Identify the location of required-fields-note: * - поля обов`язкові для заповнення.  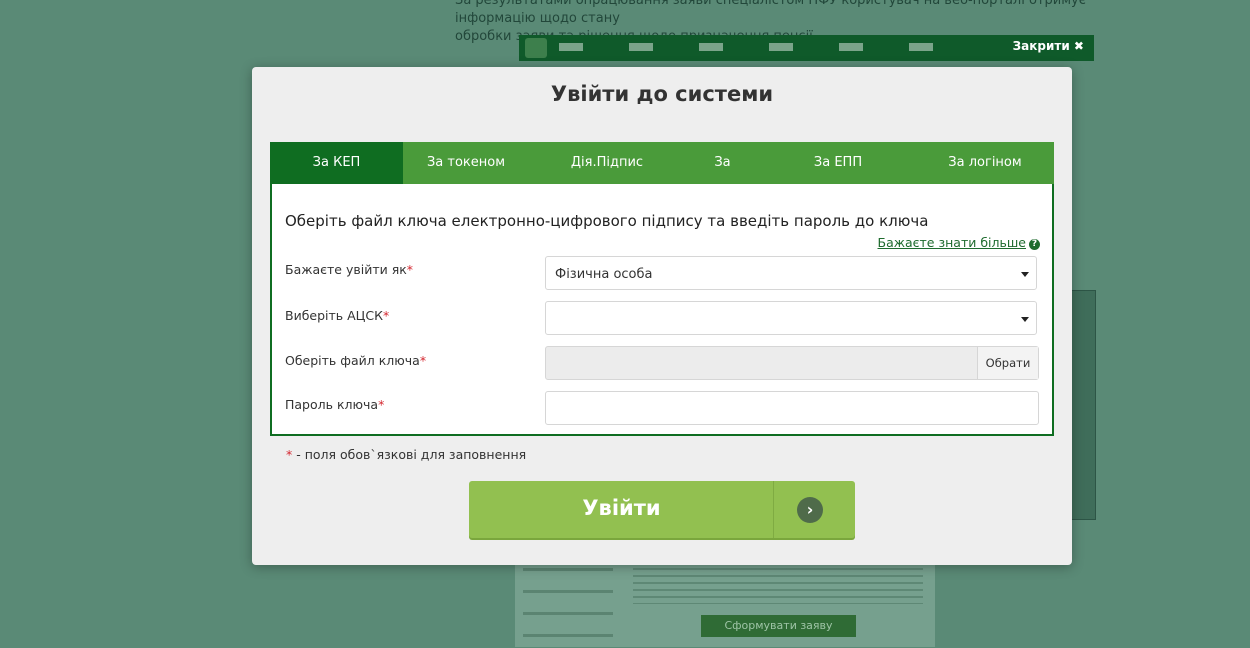
(406, 454).